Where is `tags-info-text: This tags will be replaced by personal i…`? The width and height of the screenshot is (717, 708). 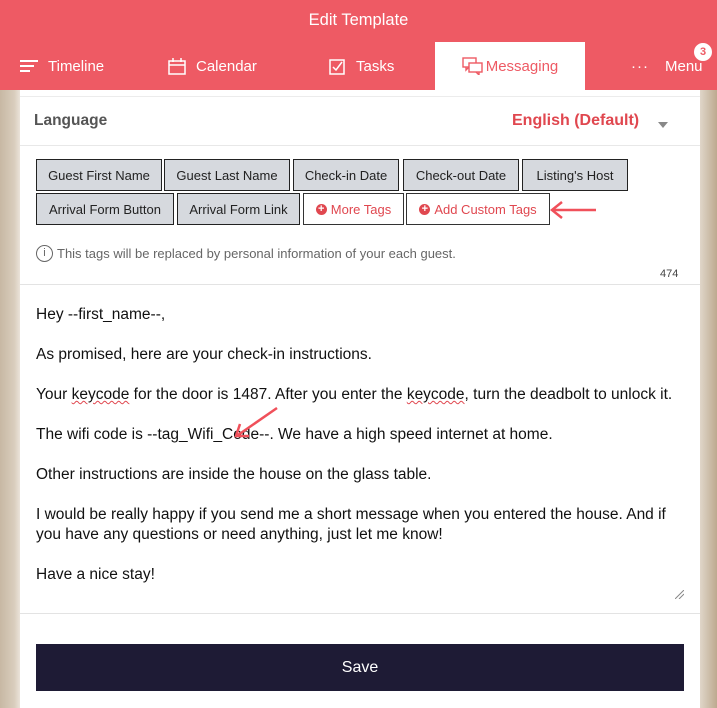
tags-info-text: This tags will be replaced by personal i… is located at coordinates (256, 253).